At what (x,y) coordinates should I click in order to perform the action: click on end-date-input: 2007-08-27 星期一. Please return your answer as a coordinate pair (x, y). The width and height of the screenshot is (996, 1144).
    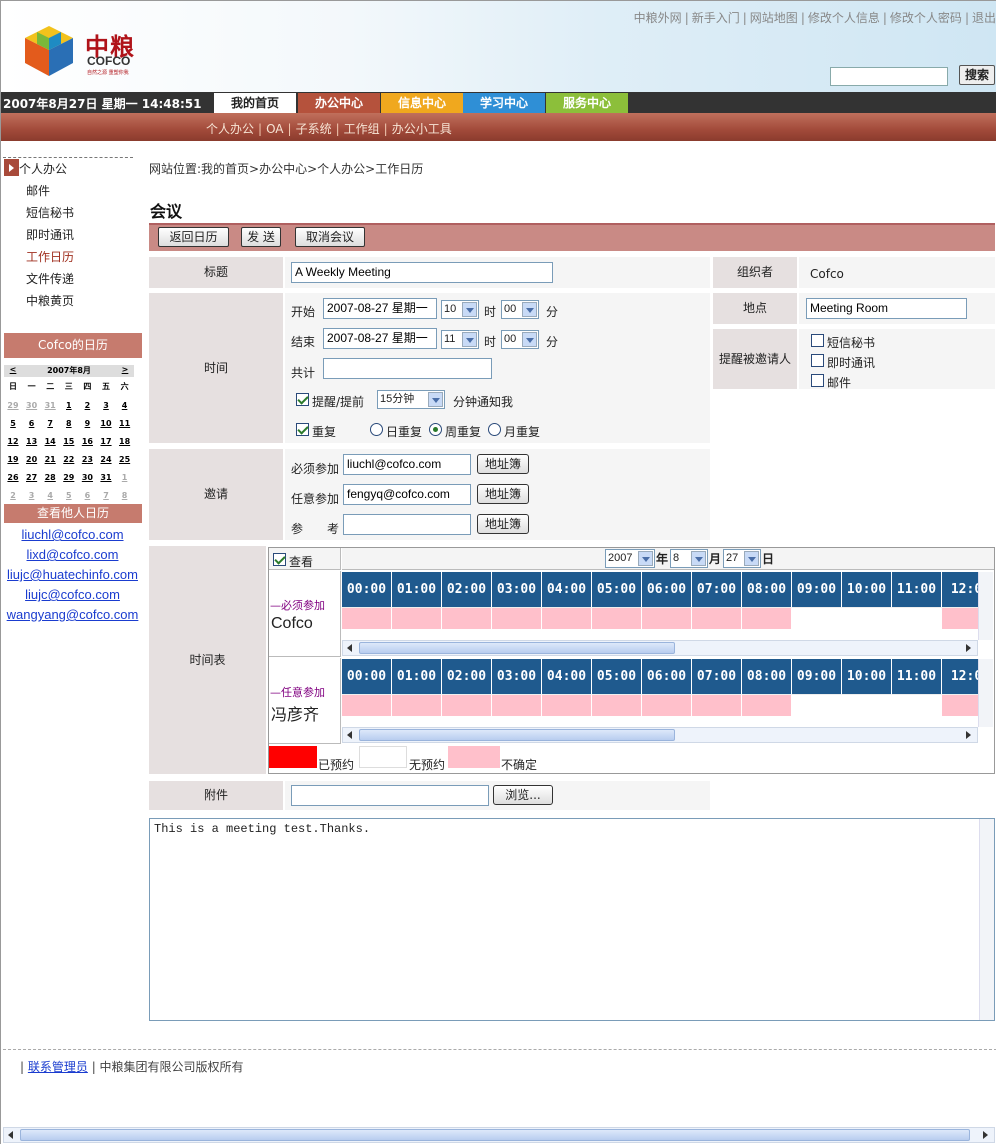
    Looking at the image, I should click on (380, 338).